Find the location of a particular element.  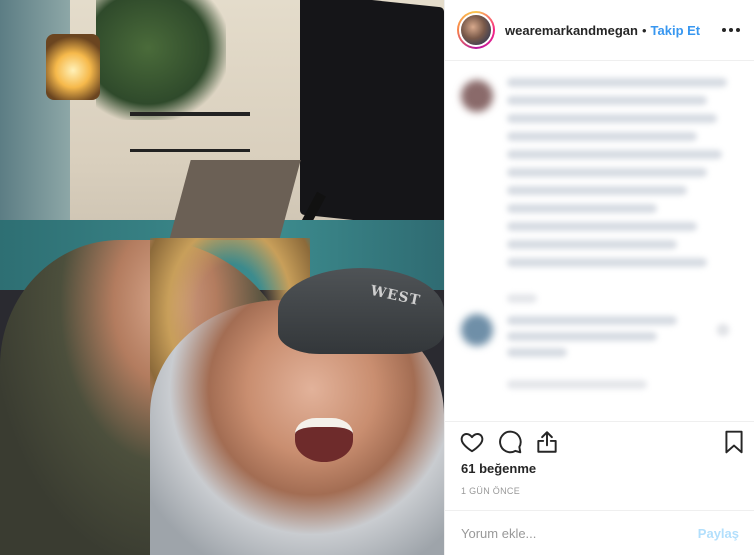

post-timestamp: 1 GÜN ÖNCE is located at coordinates (490, 491).